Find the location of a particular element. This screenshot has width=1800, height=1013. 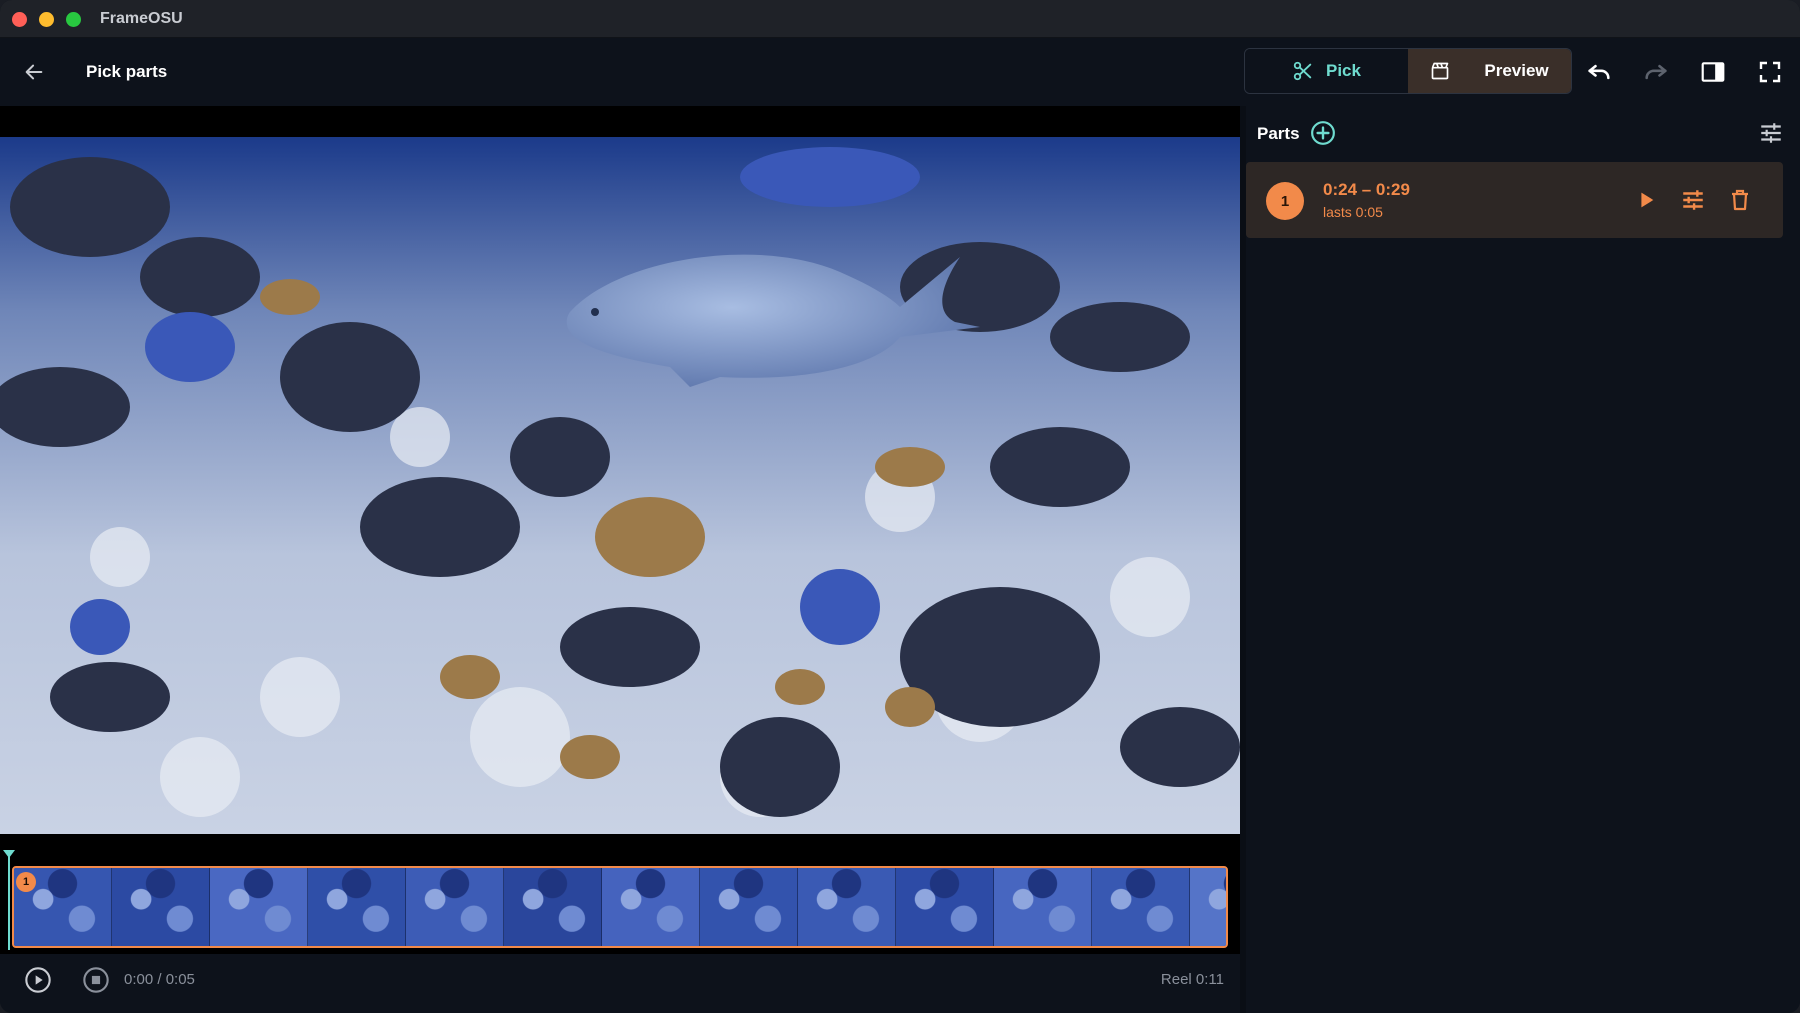

clapperboard-icon is located at coordinates (1440, 71).